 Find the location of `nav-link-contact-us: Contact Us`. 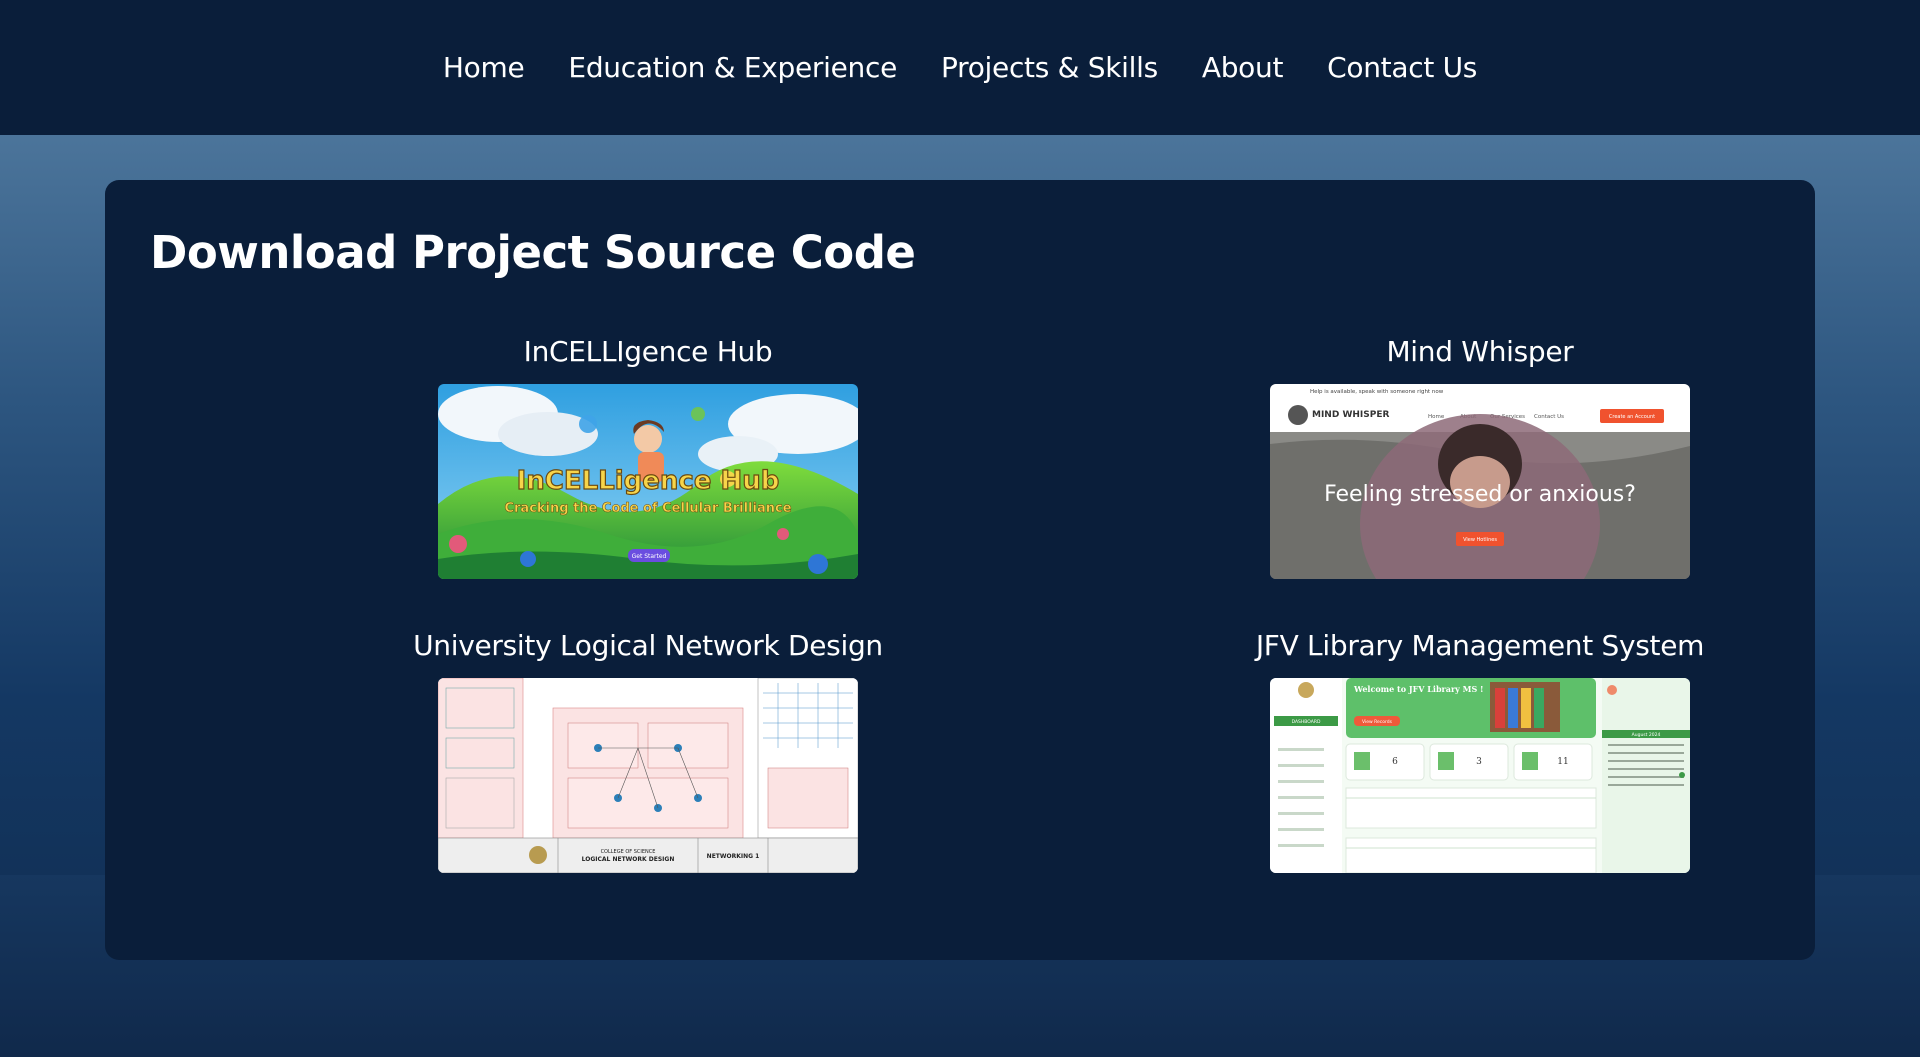

nav-link-contact-us: Contact Us is located at coordinates (1402, 67).